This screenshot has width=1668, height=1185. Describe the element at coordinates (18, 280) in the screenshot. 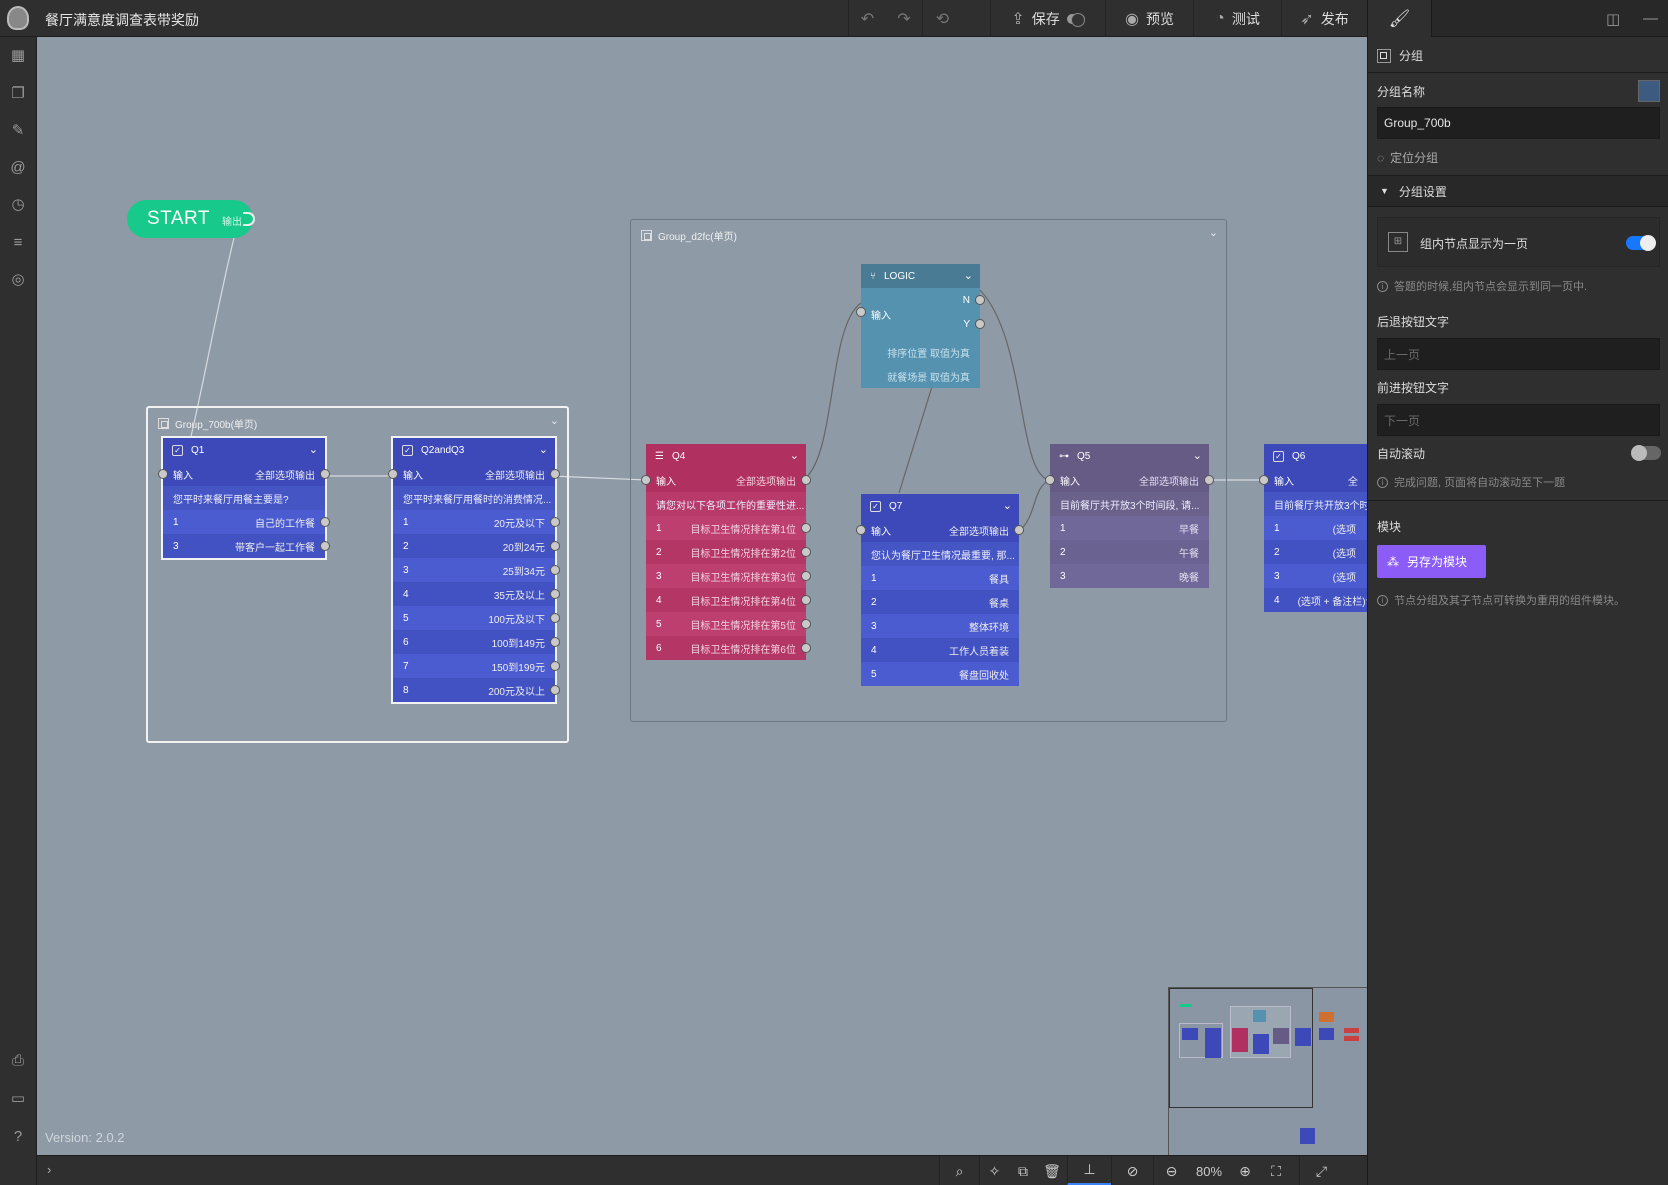

I see `badge-icon: ◎` at that location.